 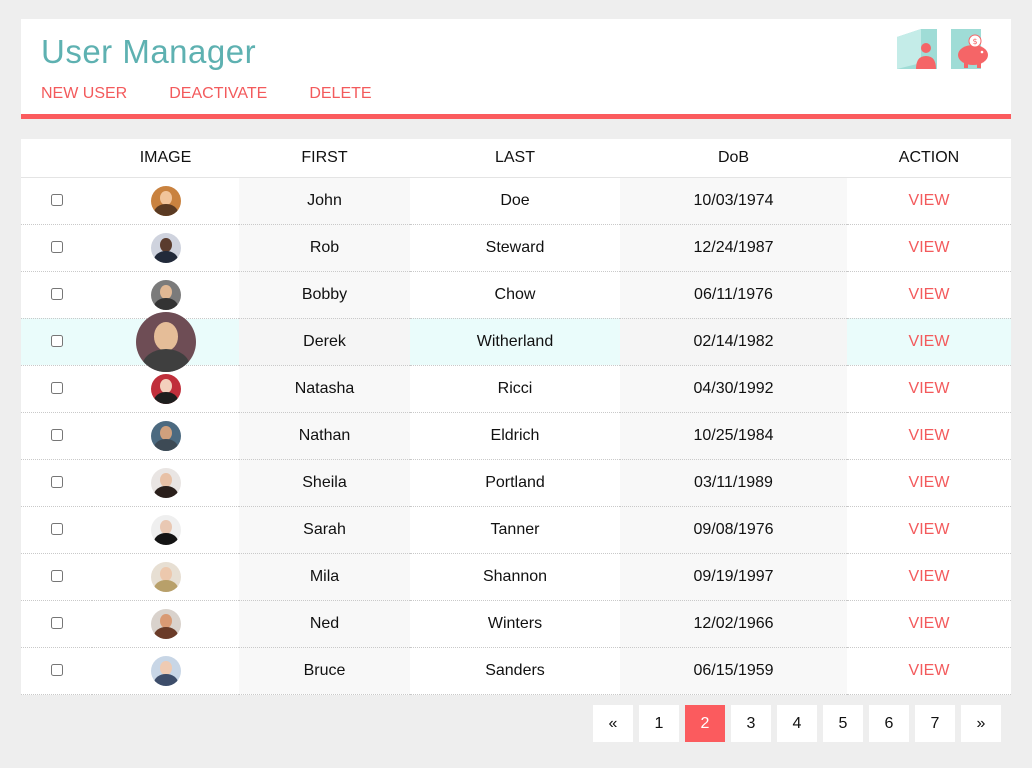 I want to click on first-name-cell: Mila, so click(x=324, y=577).